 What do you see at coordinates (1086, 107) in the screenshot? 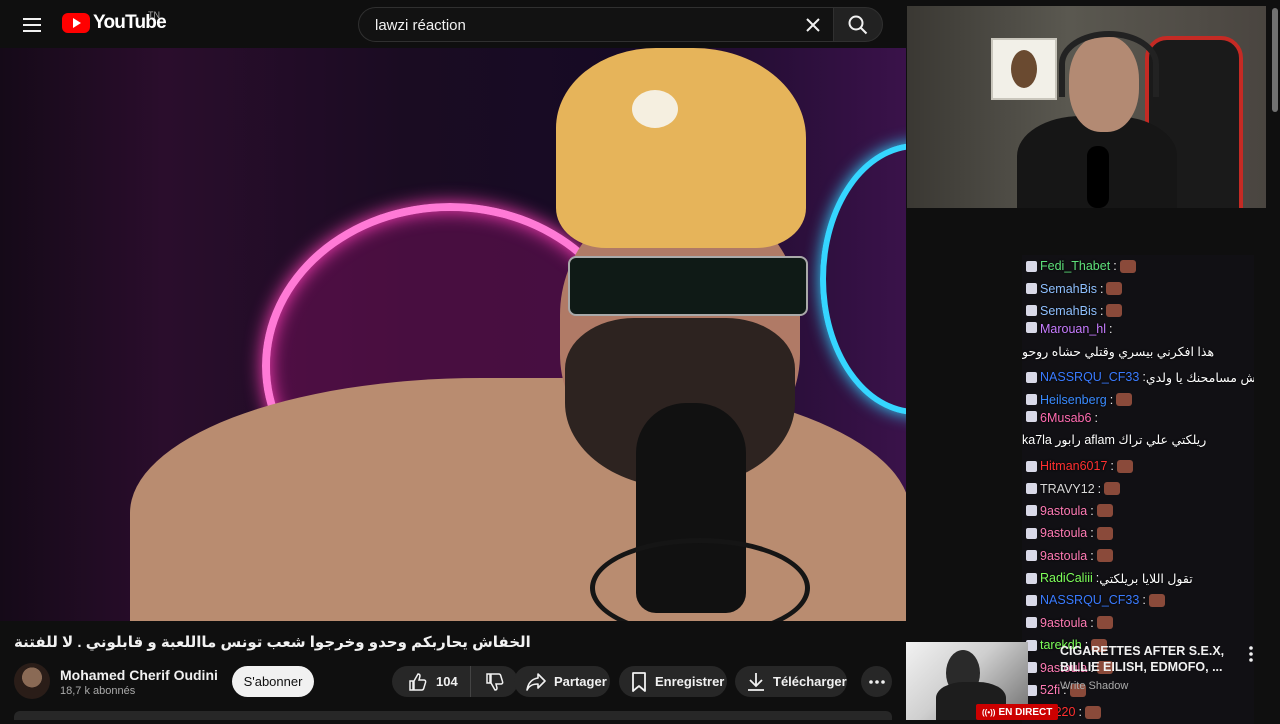
I see `webcam-overlay` at bounding box center [1086, 107].